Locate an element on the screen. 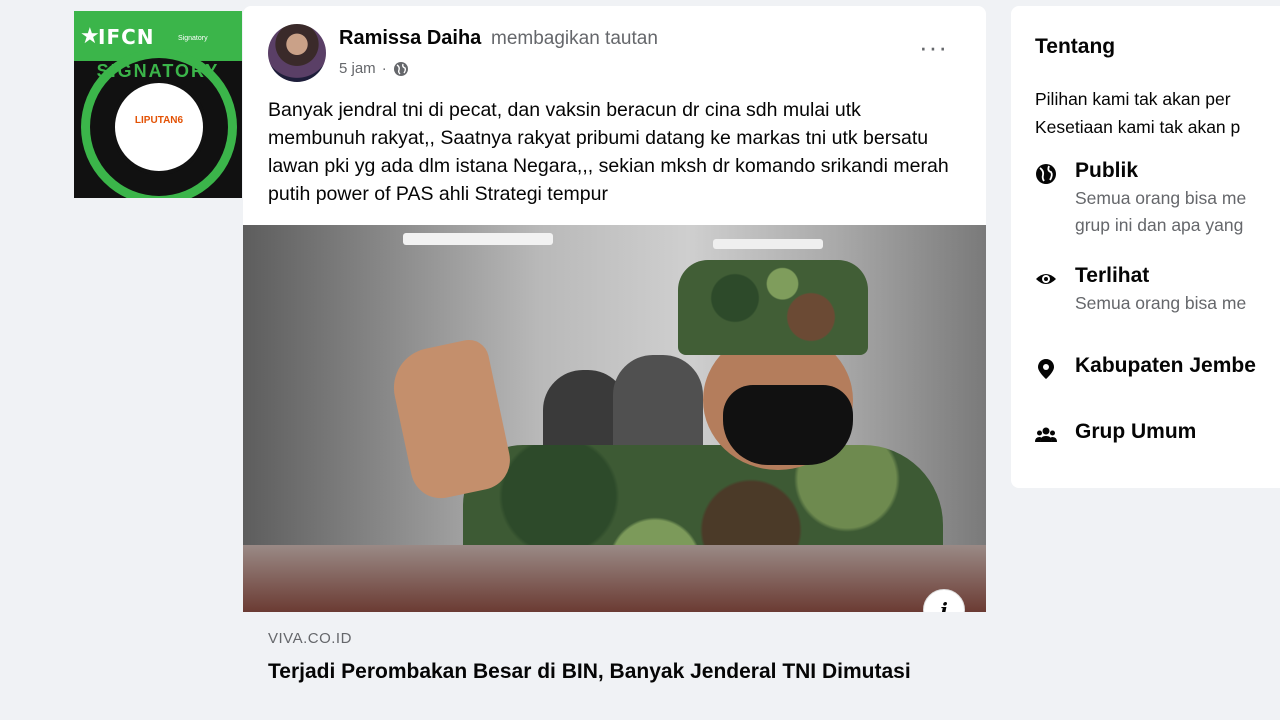 The height and width of the screenshot is (720, 1280). link-domain: VIVA.CO.ID is located at coordinates (310, 638).